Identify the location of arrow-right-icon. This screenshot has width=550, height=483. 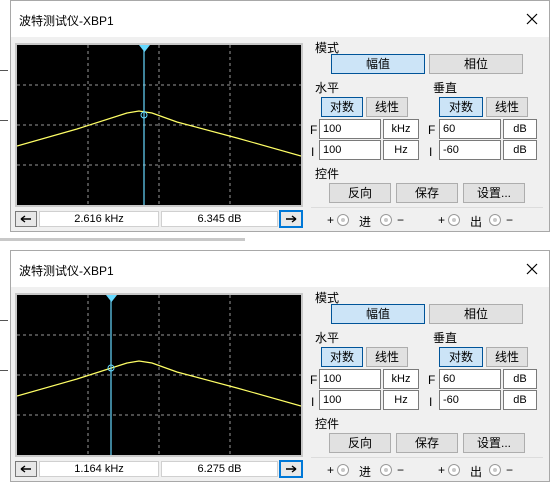
(291, 219).